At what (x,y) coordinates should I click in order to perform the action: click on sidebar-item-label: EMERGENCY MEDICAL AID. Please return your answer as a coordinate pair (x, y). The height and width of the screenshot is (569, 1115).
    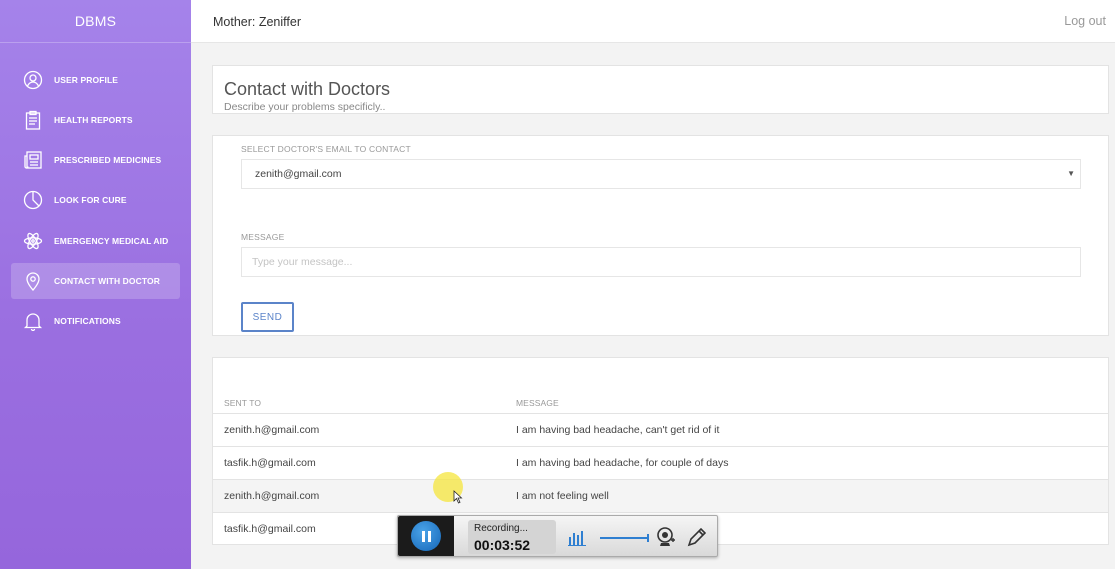
    Looking at the image, I should click on (111, 241).